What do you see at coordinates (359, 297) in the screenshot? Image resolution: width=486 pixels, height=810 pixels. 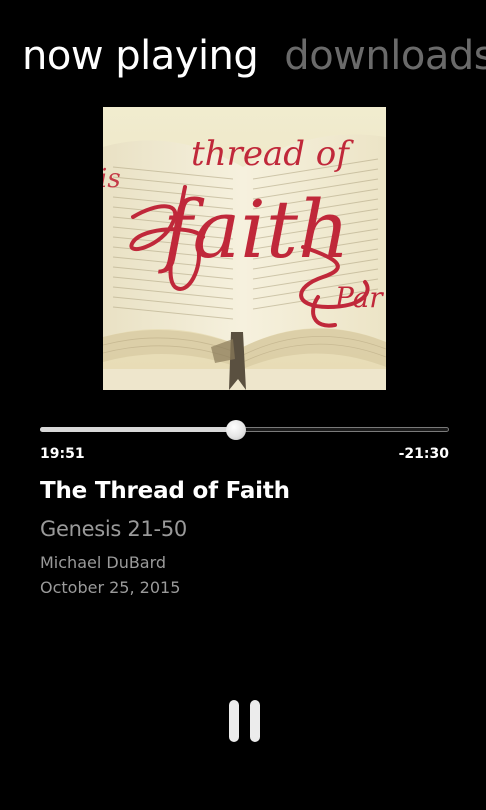 I see `svg-text: Par` at bounding box center [359, 297].